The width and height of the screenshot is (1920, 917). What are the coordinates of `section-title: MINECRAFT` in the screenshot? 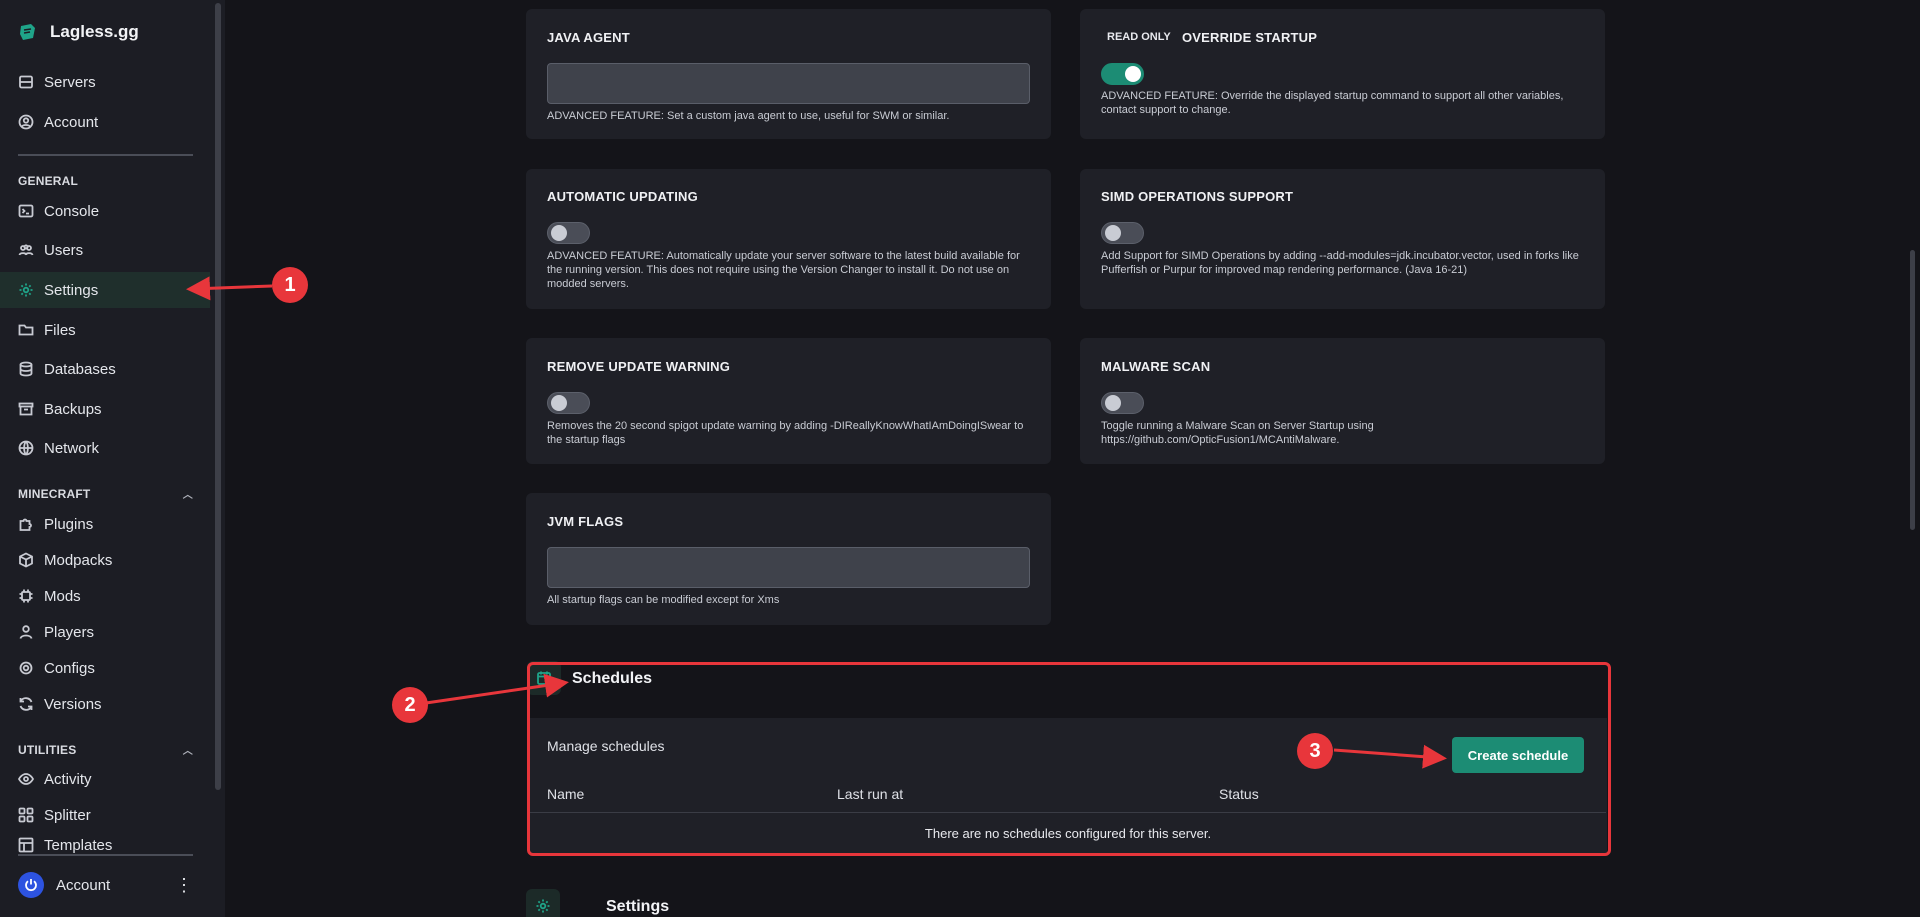 It's located at (54, 493).